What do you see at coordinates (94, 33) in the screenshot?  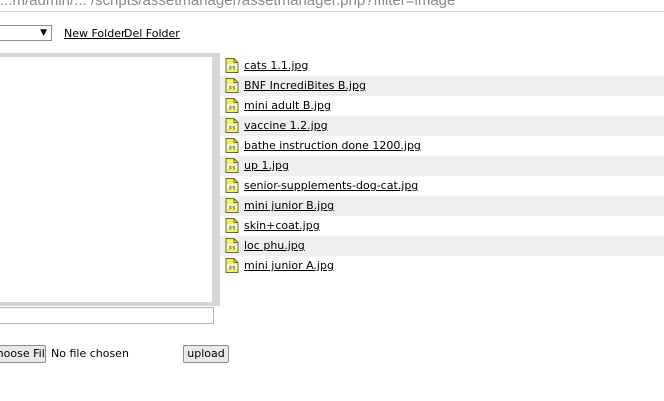 I see `new-folder-link: New Folder` at bounding box center [94, 33].